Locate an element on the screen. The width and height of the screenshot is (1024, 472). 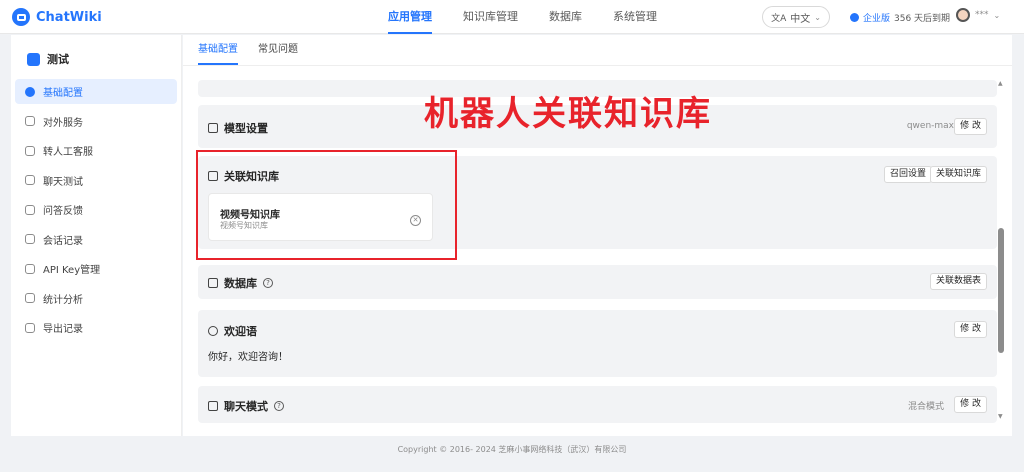
nav-item-system-management: 系统管理 is located at coordinates (635, 17).